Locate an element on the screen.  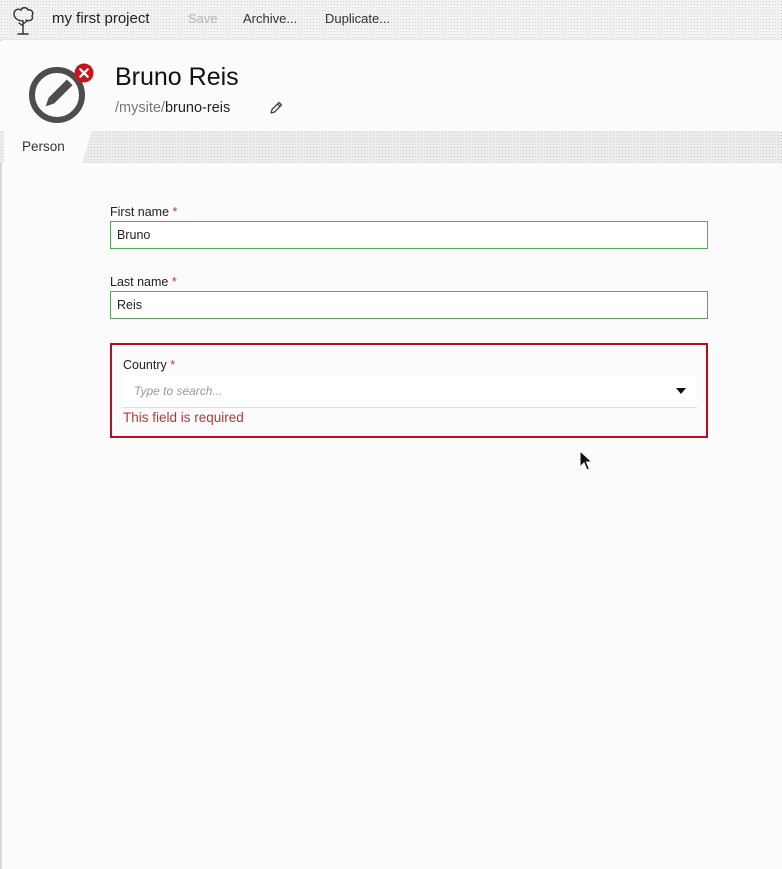
close-icon is located at coordinates (84, 73).